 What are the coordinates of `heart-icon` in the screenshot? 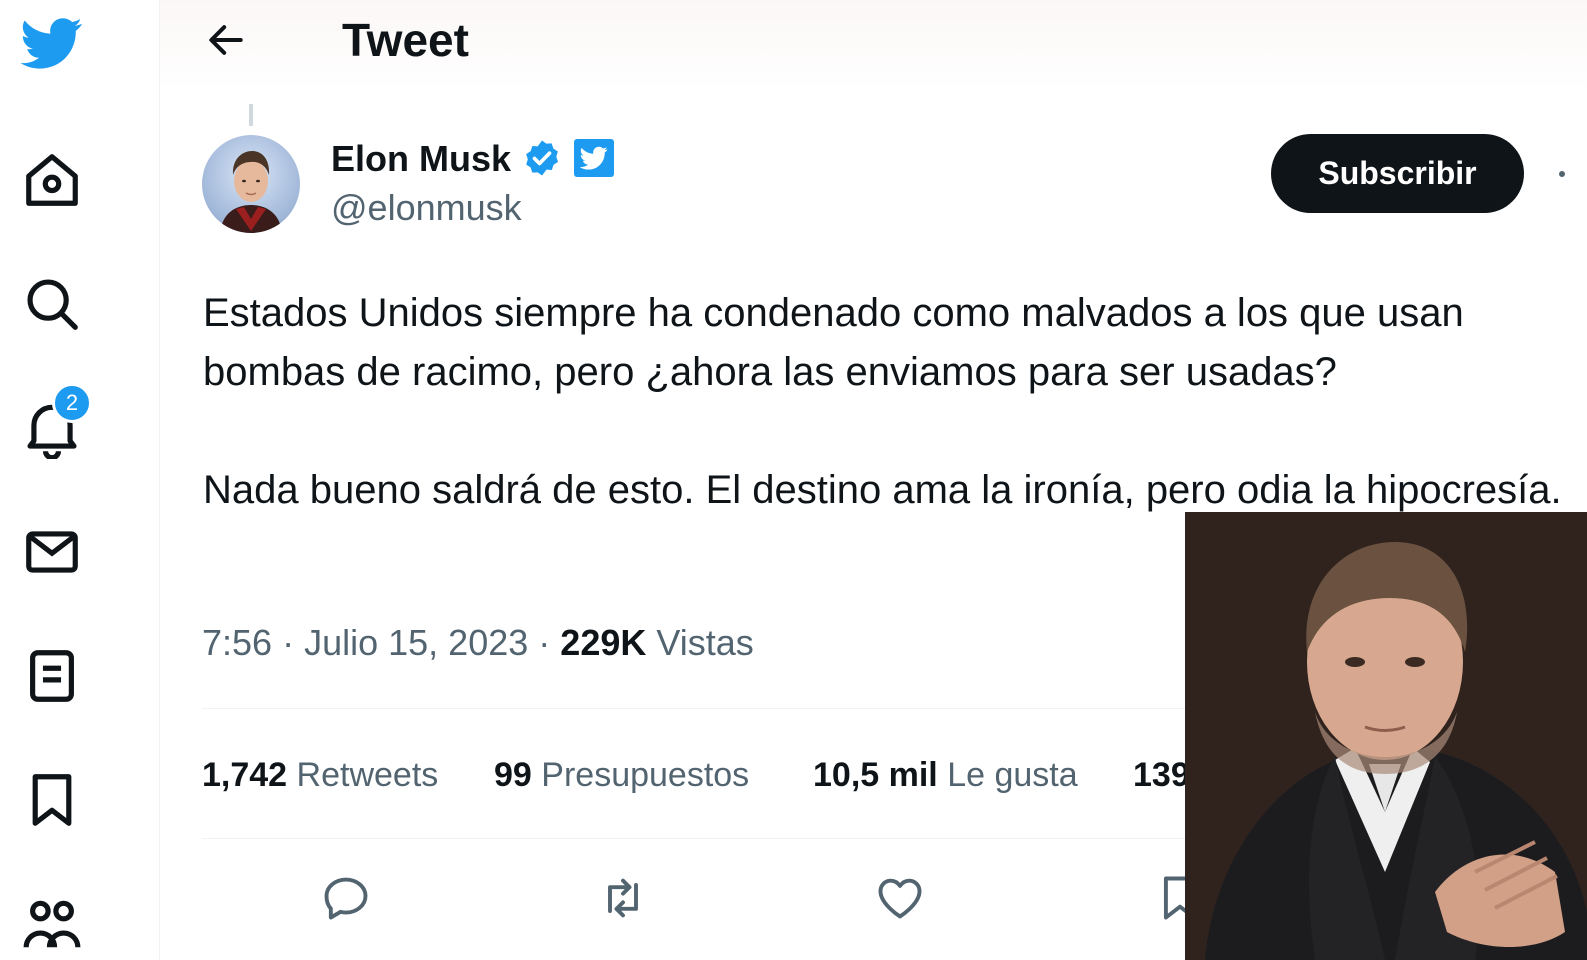 It's located at (900, 898).